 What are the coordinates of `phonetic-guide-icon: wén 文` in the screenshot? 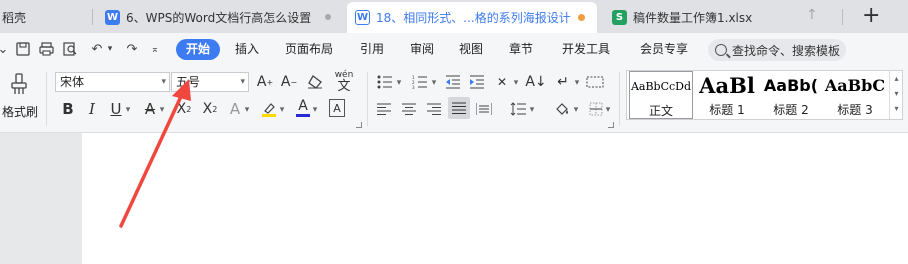 It's located at (344, 82).